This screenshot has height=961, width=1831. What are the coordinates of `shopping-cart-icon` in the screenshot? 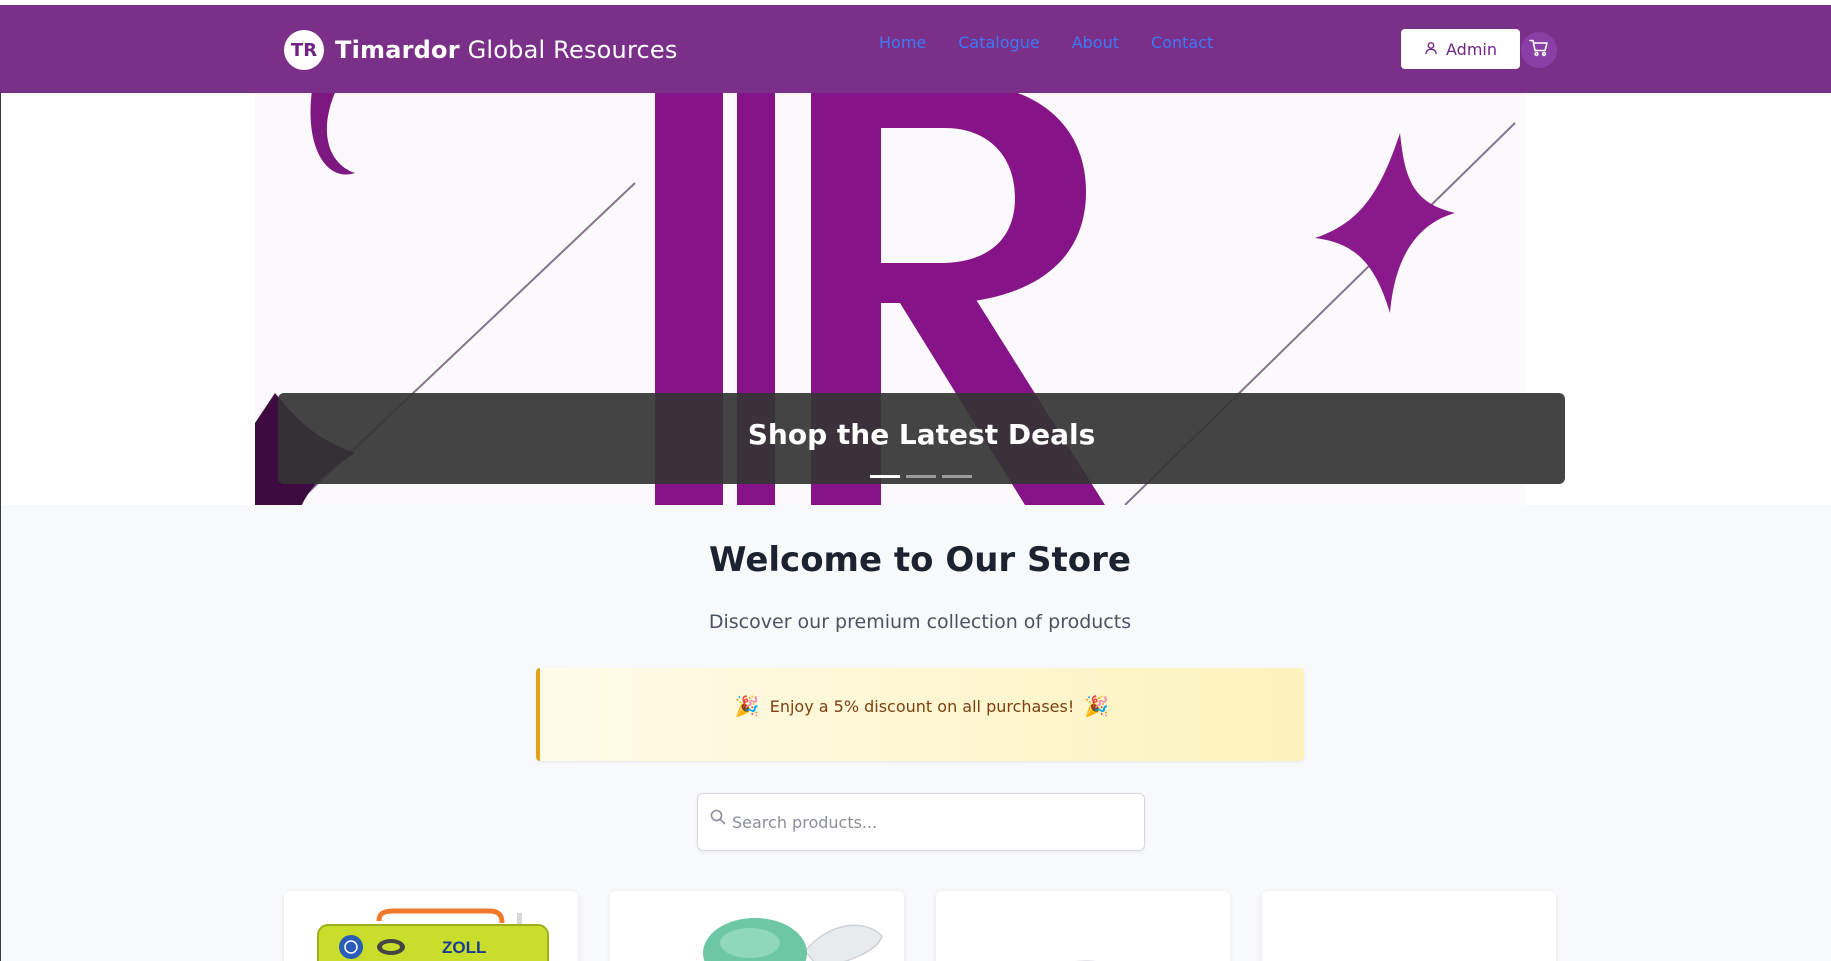 It's located at (1539, 50).